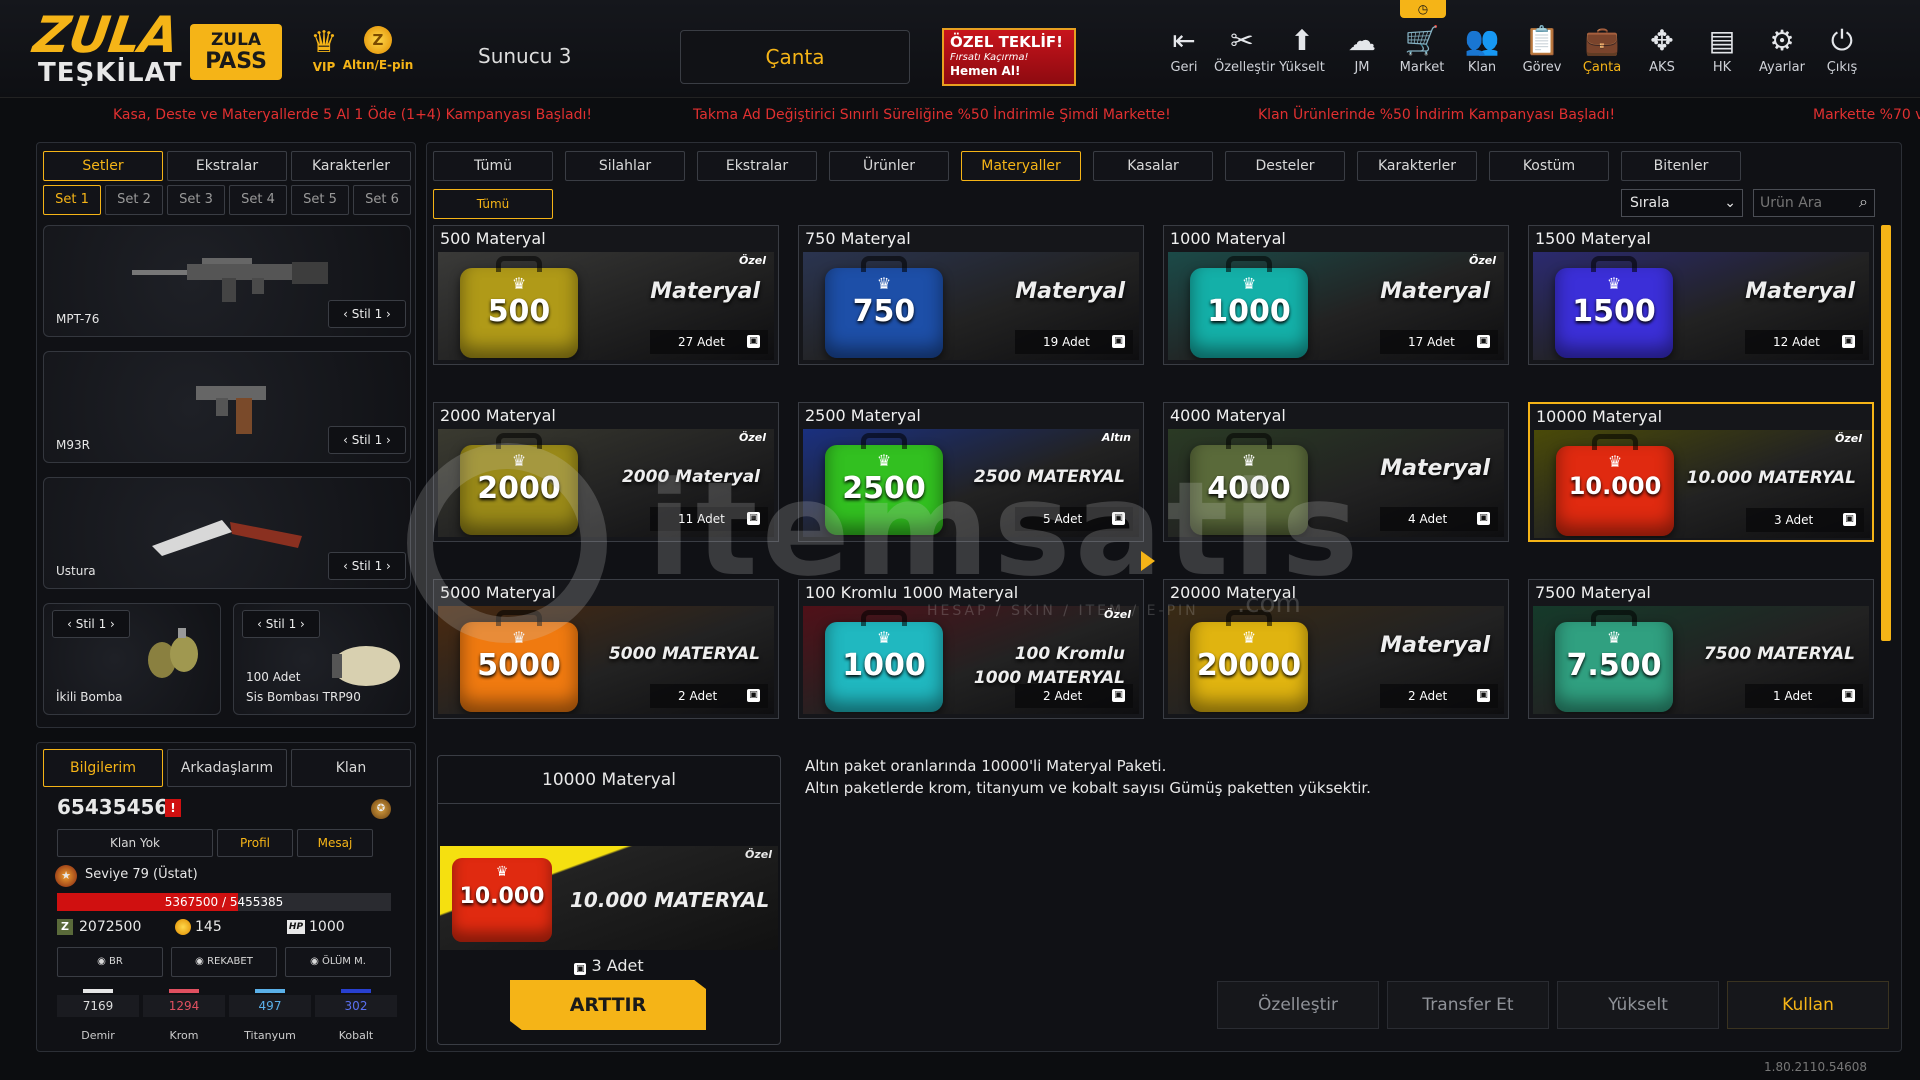 This screenshot has width=1920, height=1080. I want to click on nav-hk-button: ▤ HK, so click(1722, 54).